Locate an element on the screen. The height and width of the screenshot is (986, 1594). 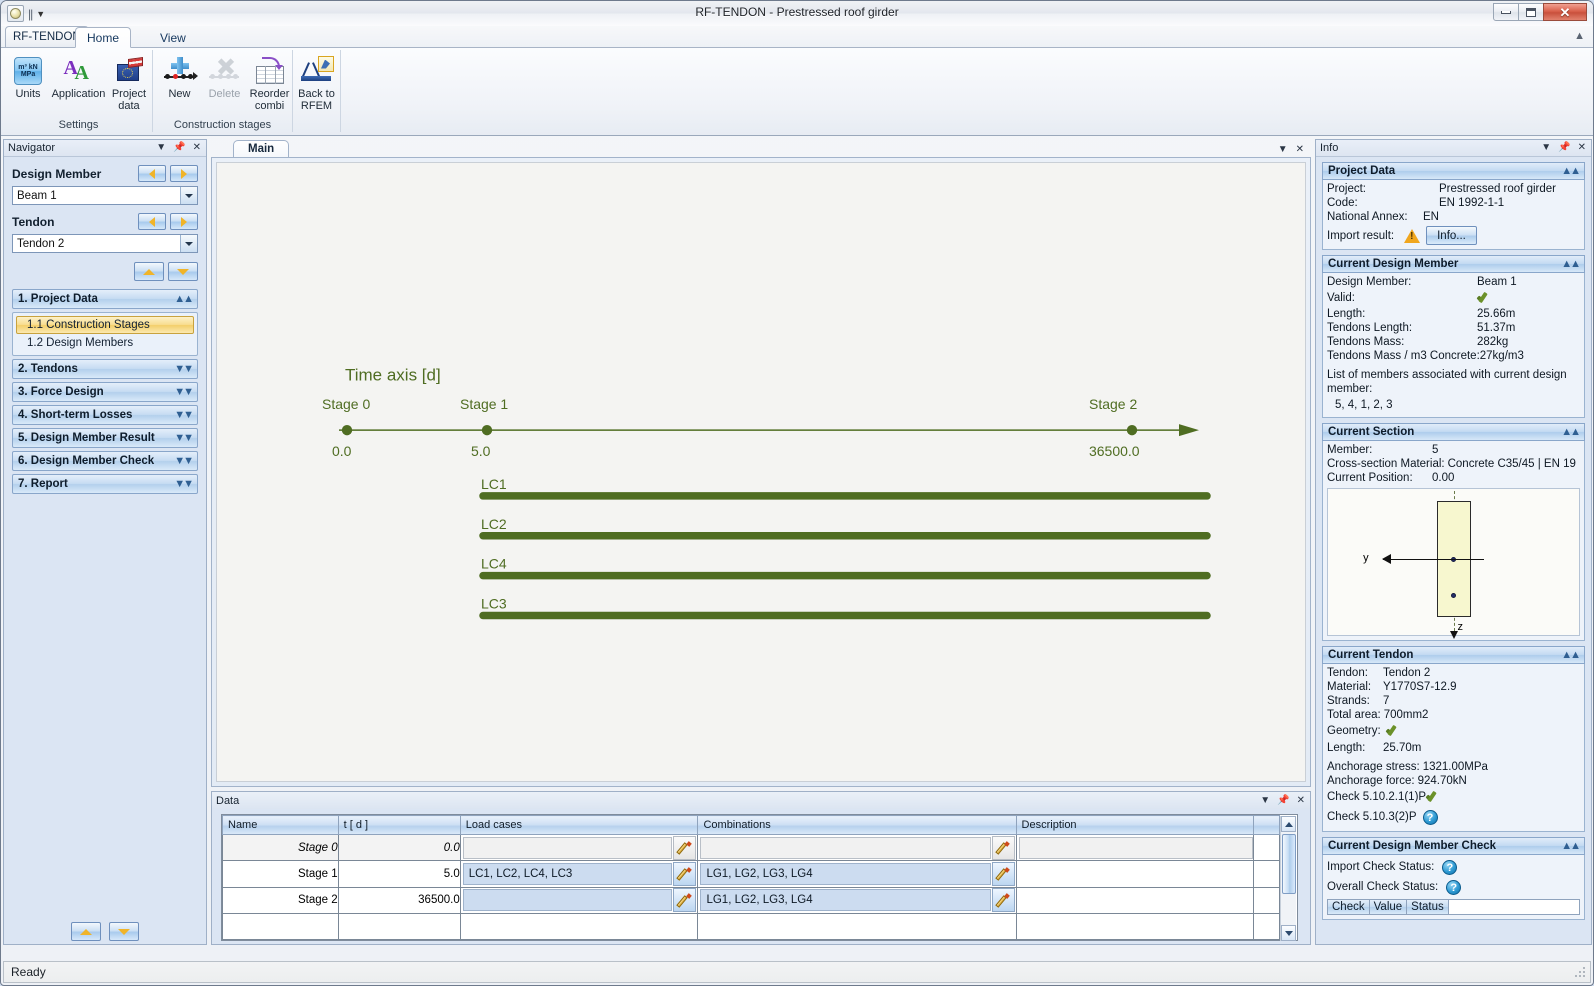
info-close-icon: ✕ is located at coordinates (1582, 148).